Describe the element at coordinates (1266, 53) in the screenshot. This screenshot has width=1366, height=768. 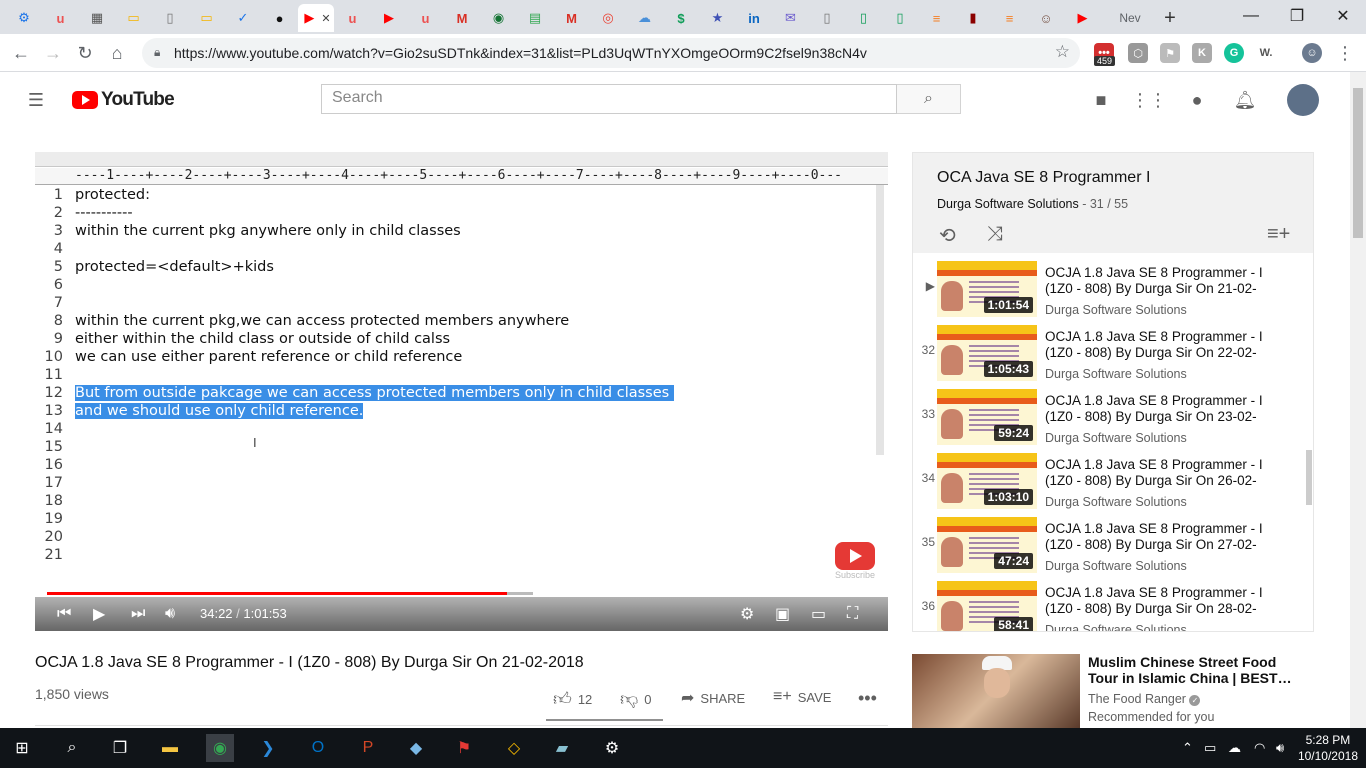
I see `w-extension: W.` at that location.